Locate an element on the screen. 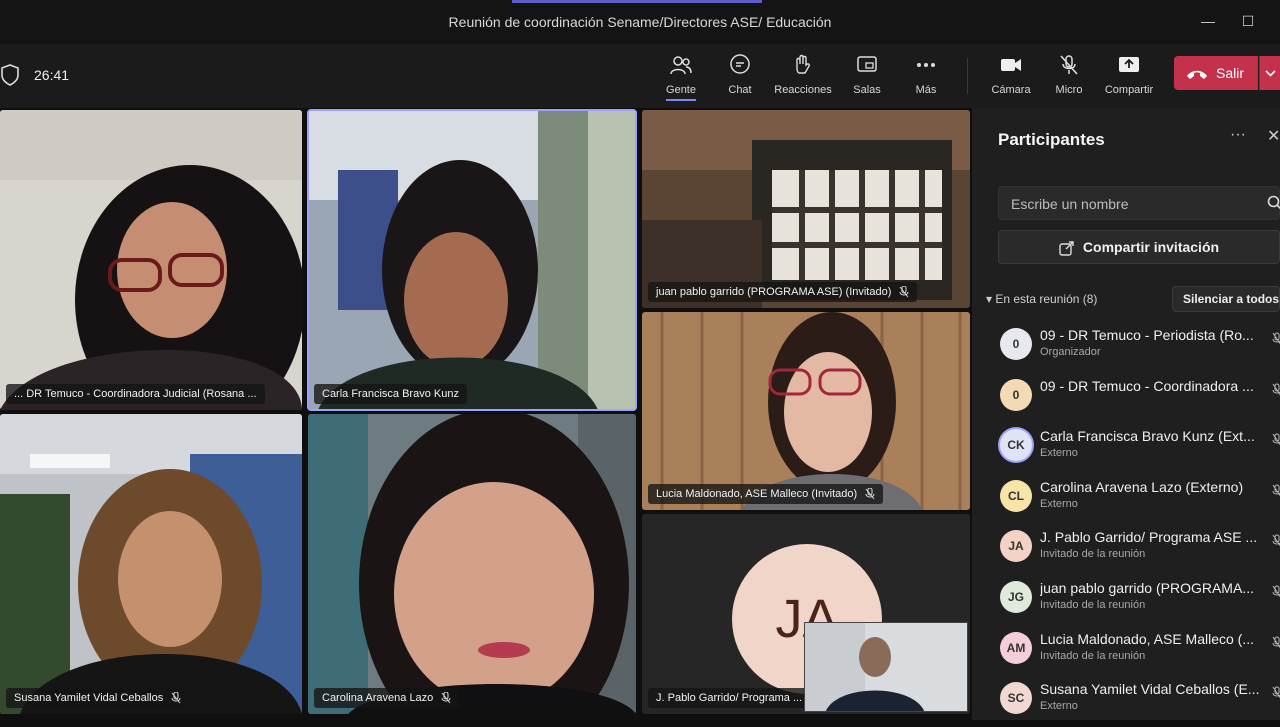 The height and width of the screenshot is (727, 1280). participant-name: Carolina Aravena Lazo (Externo) is located at coordinates (1142, 486).